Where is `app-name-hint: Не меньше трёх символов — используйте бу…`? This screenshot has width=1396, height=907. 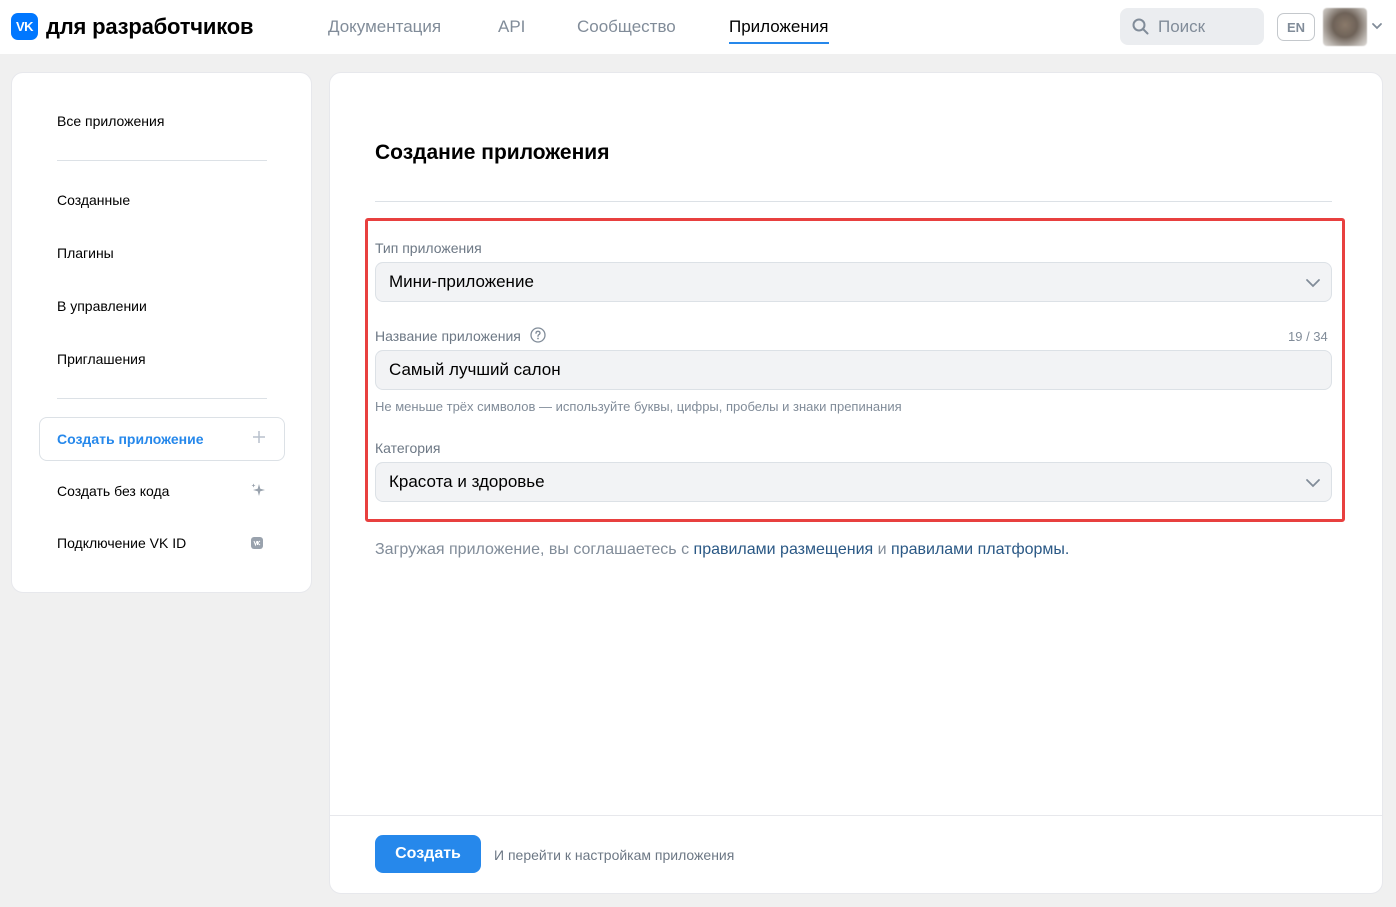 app-name-hint: Не меньше трёх символов — используйте бу… is located at coordinates (638, 406).